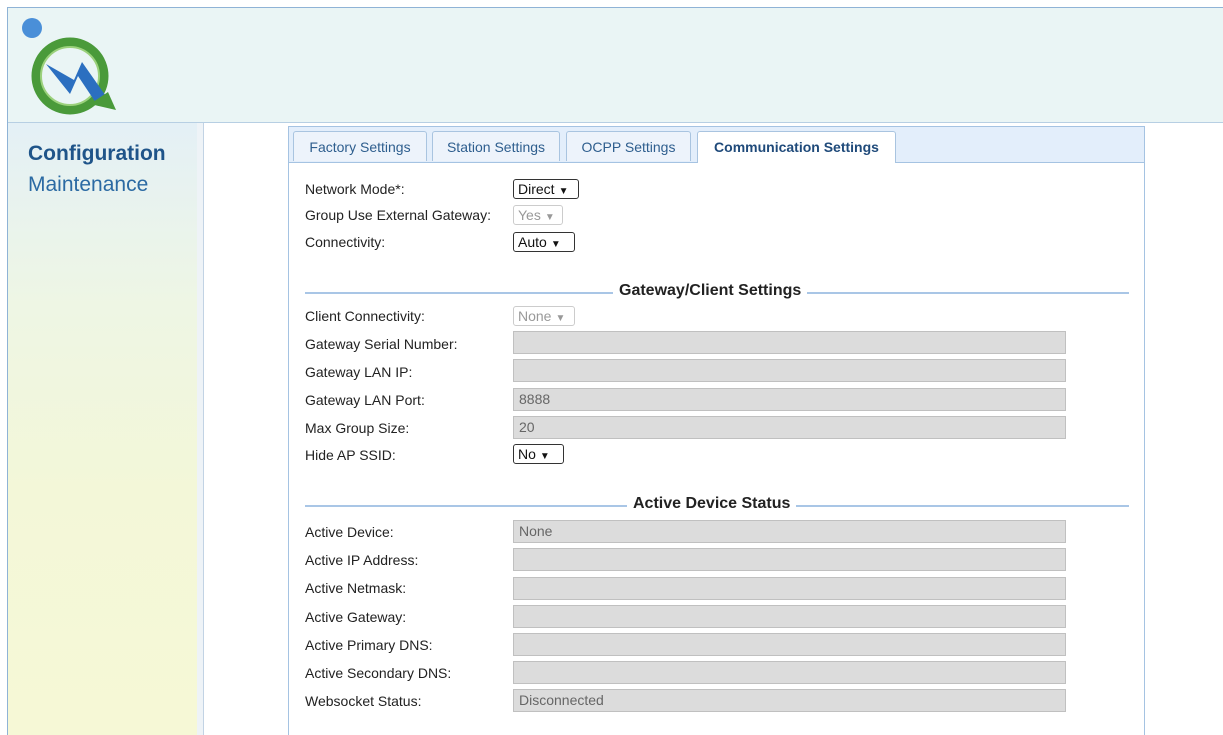 This screenshot has width=1223, height=735. Describe the element at coordinates (538, 454) in the screenshot. I see `hide-ap-ssid-select: No ▼` at that location.